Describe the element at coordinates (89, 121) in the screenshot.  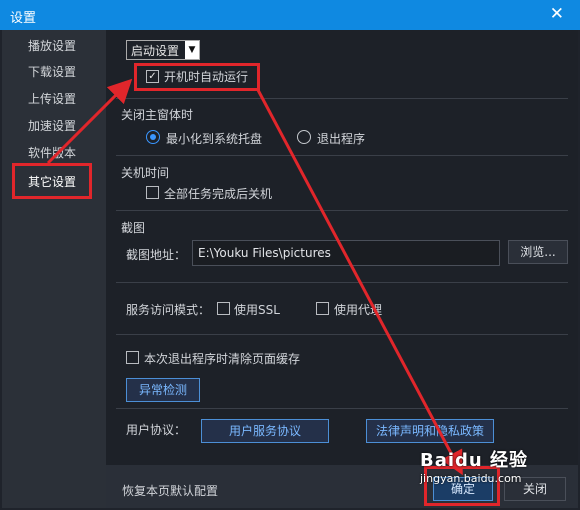
I see `arrow-sidebar-to-checkbox` at that location.